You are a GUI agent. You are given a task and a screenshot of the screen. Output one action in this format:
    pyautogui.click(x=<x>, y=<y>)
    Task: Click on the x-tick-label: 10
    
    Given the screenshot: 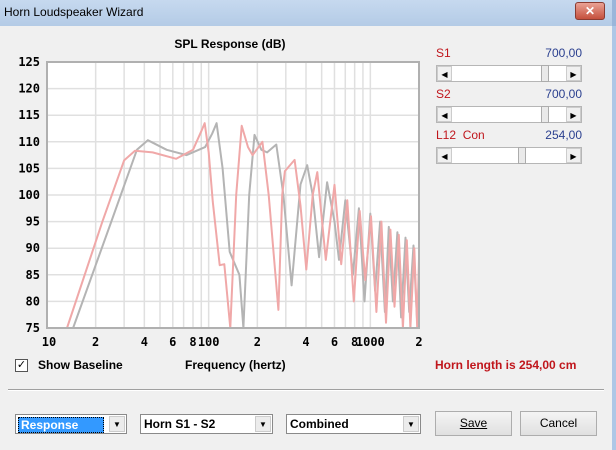 What is the action you would take?
    pyautogui.click(x=49, y=342)
    